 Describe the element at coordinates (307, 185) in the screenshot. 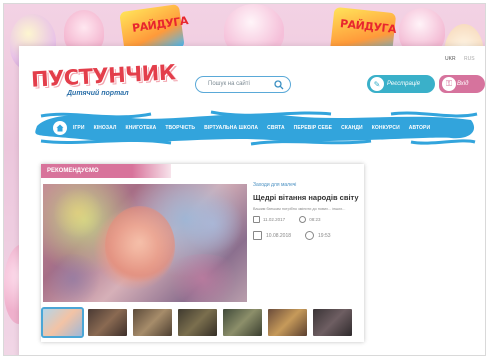

I see `recommend-category-link: Заходи для малечі` at that location.